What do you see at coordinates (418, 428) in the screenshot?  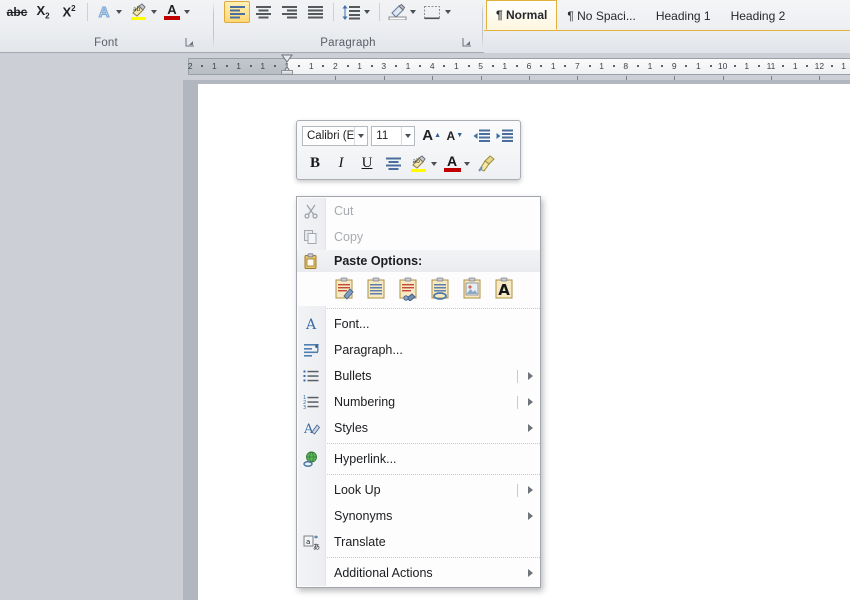 I see `menu-item-styles: A Styles` at bounding box center [418, 428].